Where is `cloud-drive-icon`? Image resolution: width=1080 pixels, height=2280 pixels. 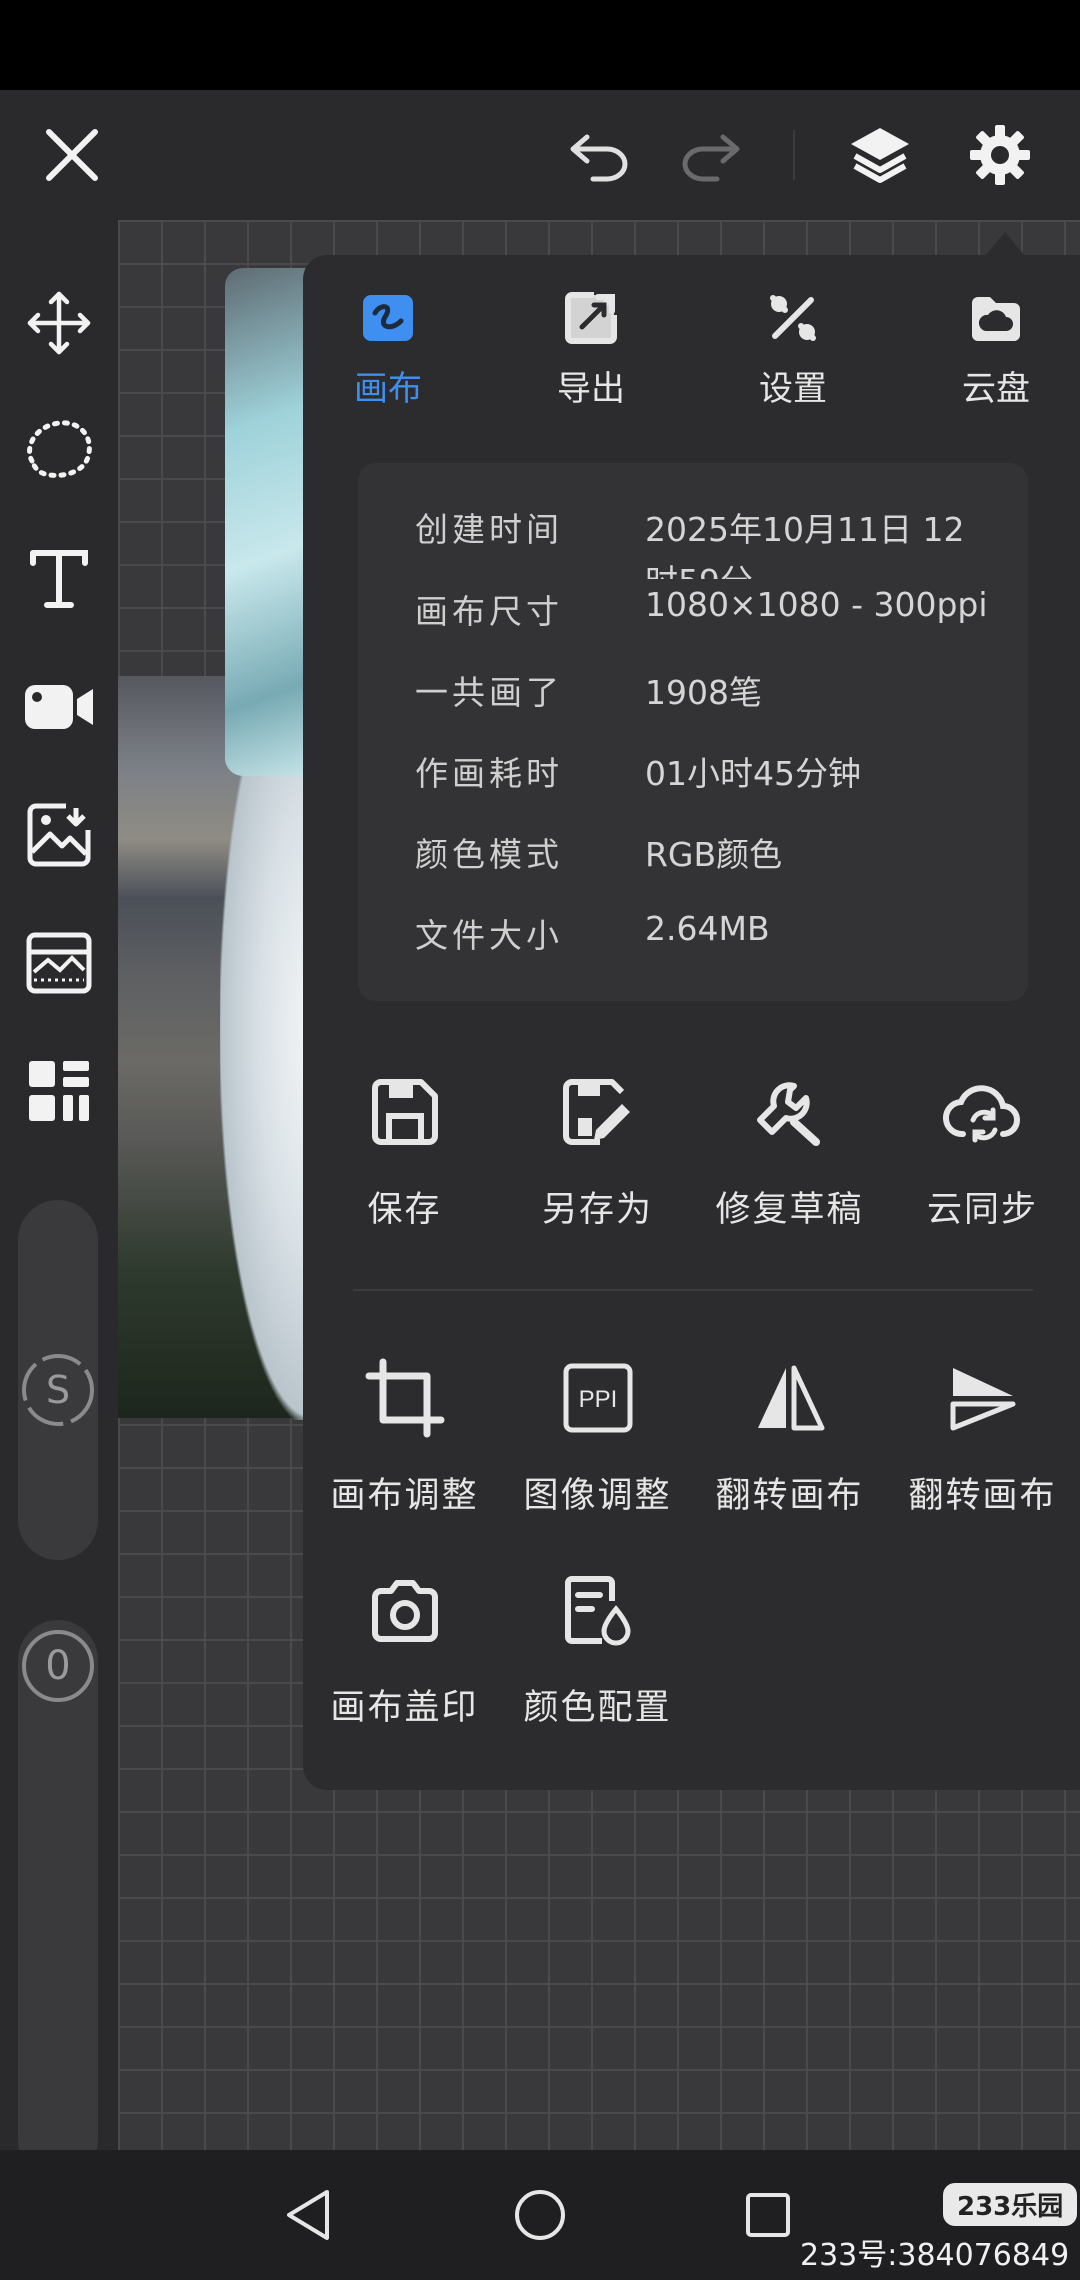
cloud-drive-icon is located at coordinates (996, 318).